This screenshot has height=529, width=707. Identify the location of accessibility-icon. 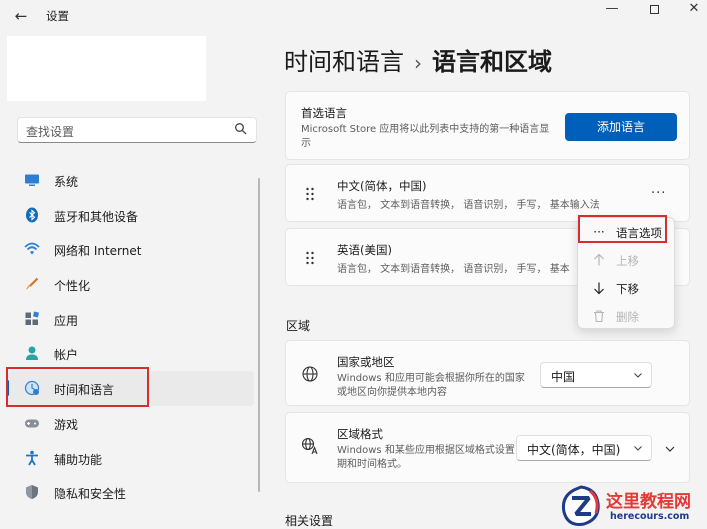
(32, 457).